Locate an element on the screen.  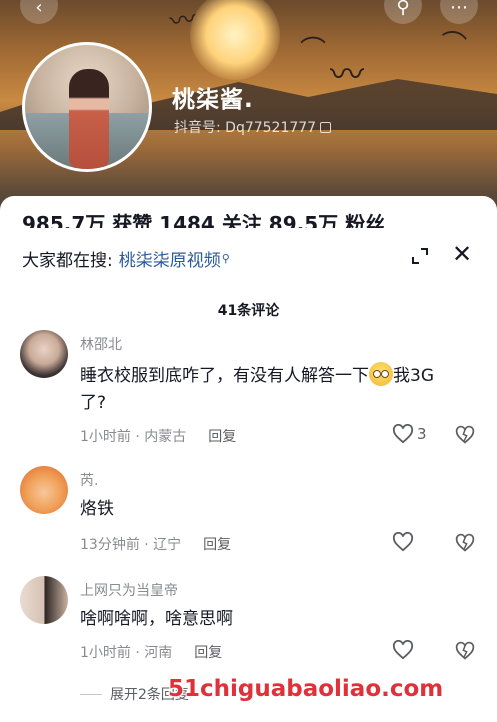
search-suggestion-row: 大家都在搜: 桃柒柒原视频⚲ is located at coordinates (126, 258).